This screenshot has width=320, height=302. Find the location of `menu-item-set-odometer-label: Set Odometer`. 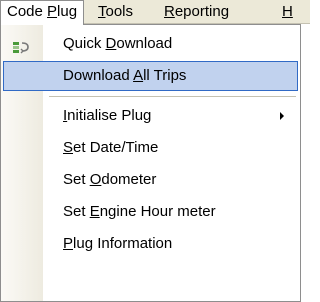

menu-item-set-odometer-label: Set Odometer is located at coordinates (109, 180).